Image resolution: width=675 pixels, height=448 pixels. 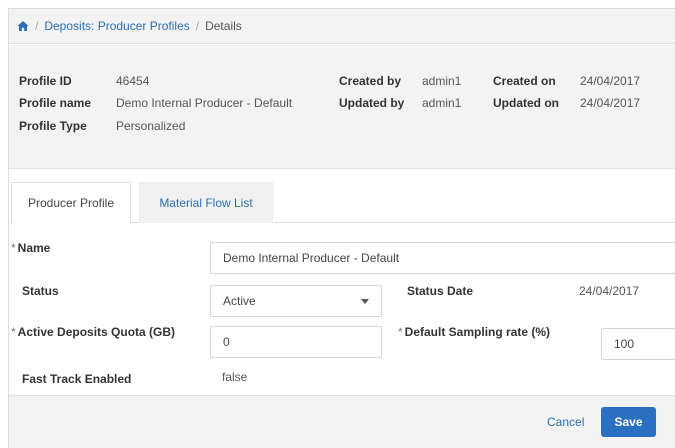 What do you see at coordinates (226, 342) in the screenshot?
I see `quota-input-value: 0` at bounding box center [226, 342].